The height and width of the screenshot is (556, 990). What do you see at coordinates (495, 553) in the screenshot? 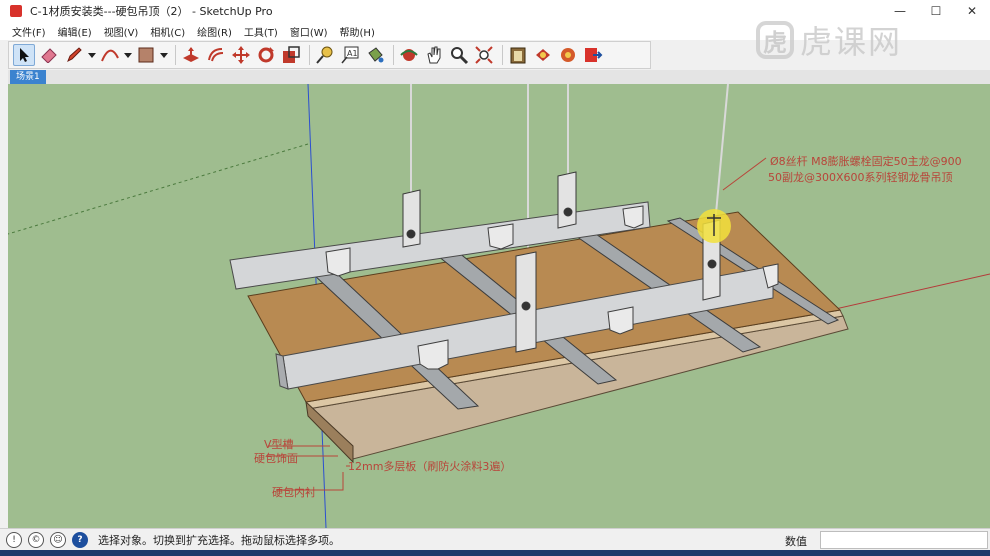
I see `os-taskbar` at bounding box center [495, 553].